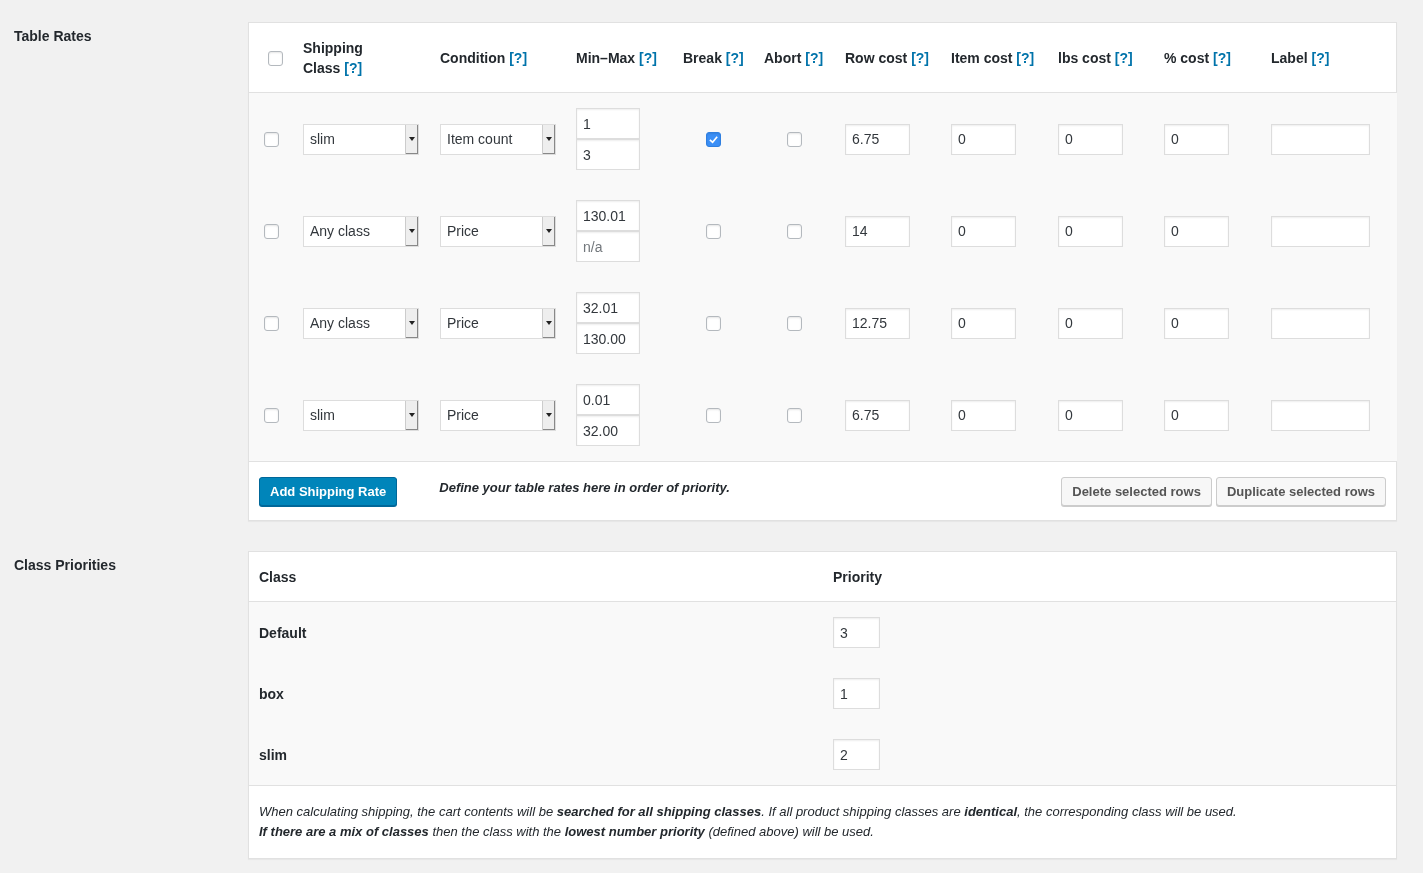  Describe the element at coordinates (616, 58) in the screenshot. I see `column-header: Min–Max [?]` at that location.